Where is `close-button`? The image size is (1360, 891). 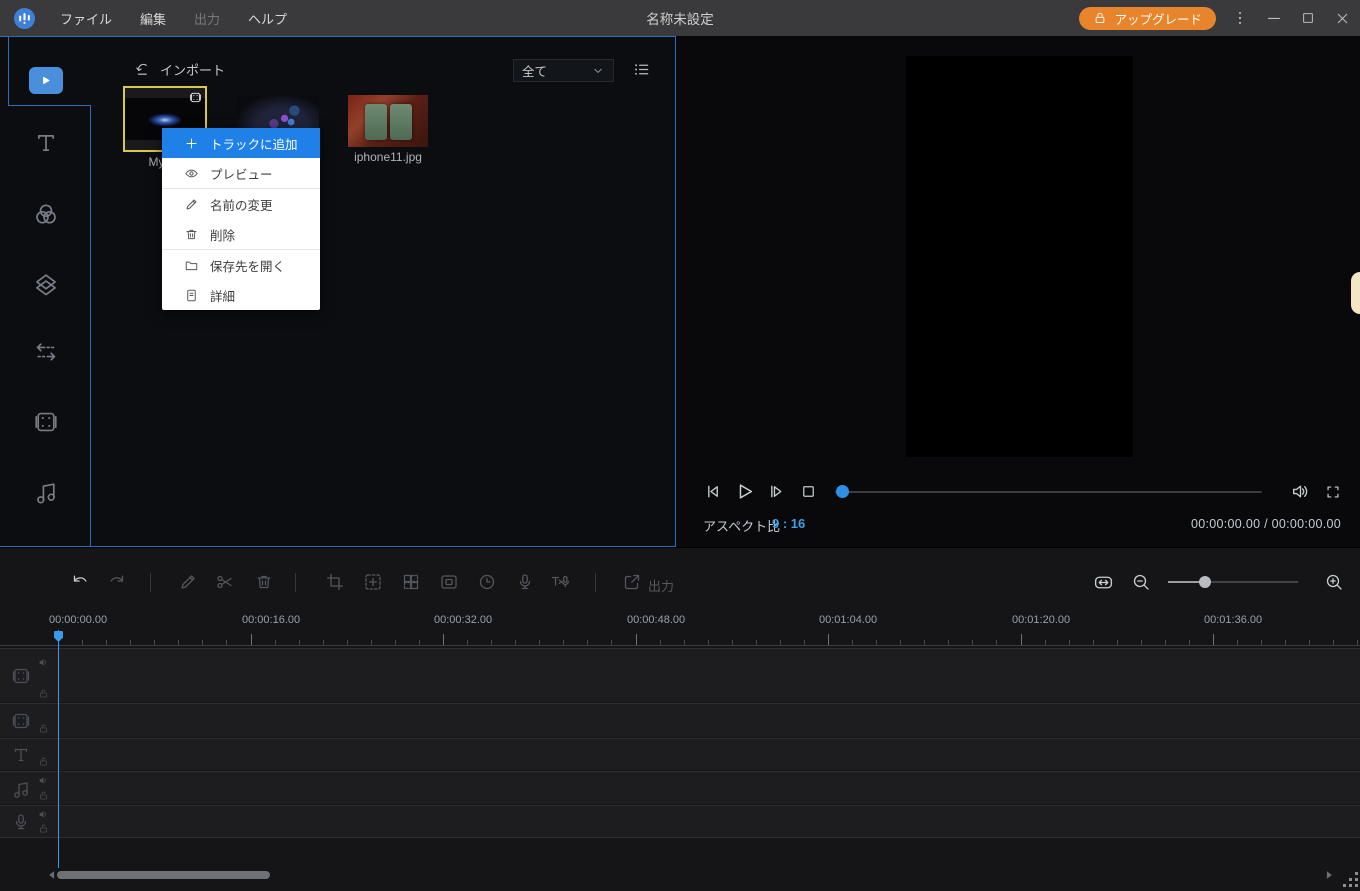 close-button is located at coordinates (1342, 18).